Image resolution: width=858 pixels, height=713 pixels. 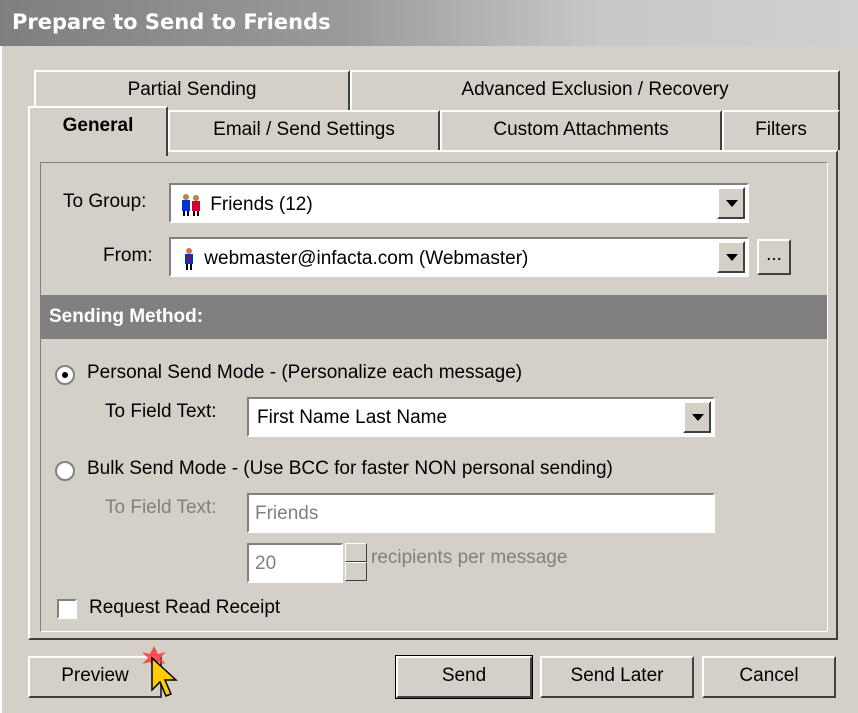 What do you see at coordinates (1, 379) in the screenshot?
I see `window-border` at bounding box center [1, 379].